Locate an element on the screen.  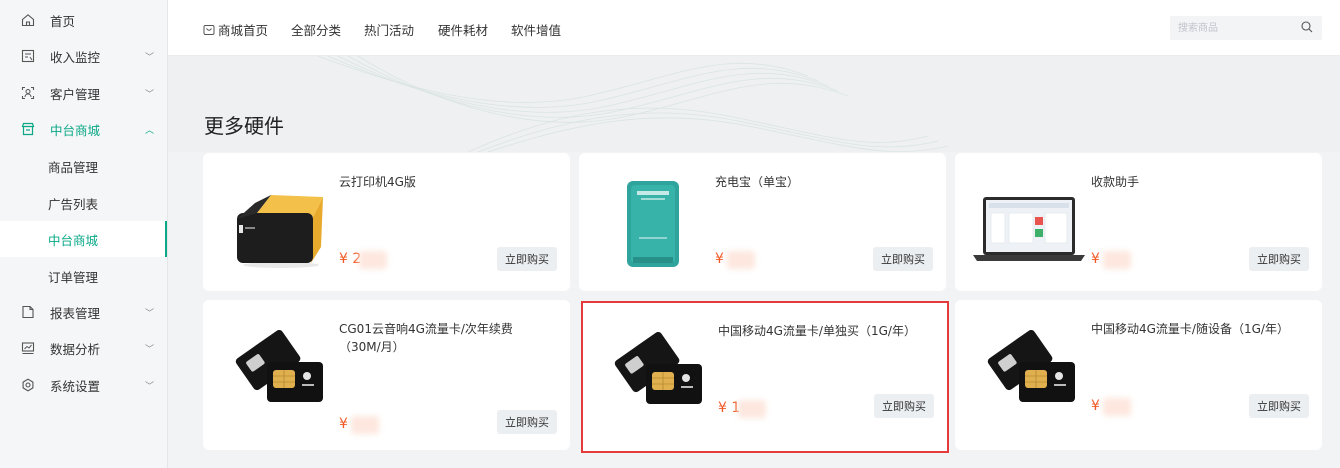
sidebar-item-label: 商品管理 is located at coordinates (73, 167).